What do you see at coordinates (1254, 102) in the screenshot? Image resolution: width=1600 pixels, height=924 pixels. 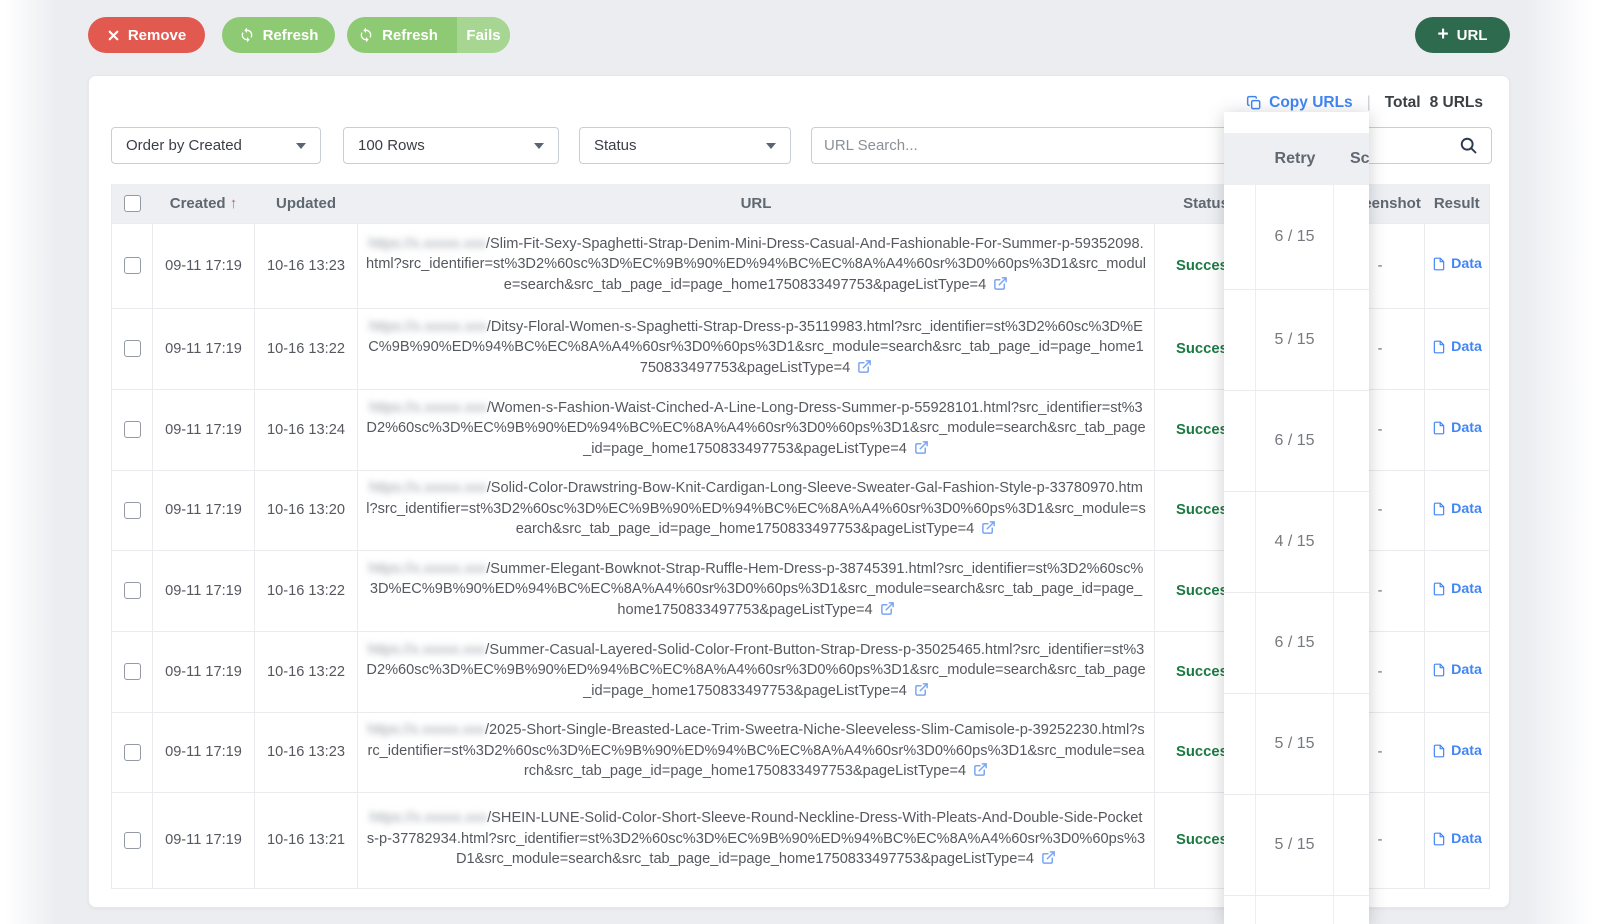 I see `copy-icon` at bounding box center [1254, 102].